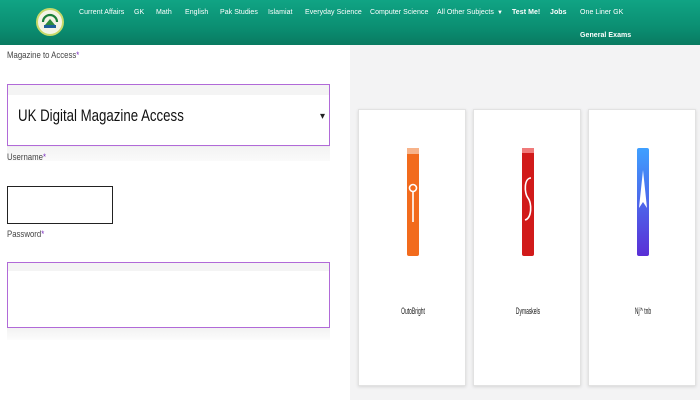  What do you see at coordinates (239, 12) in the screenshot?
I see `nav-link-pak-studies: Pak Studies` at bounding box center [239, 12].